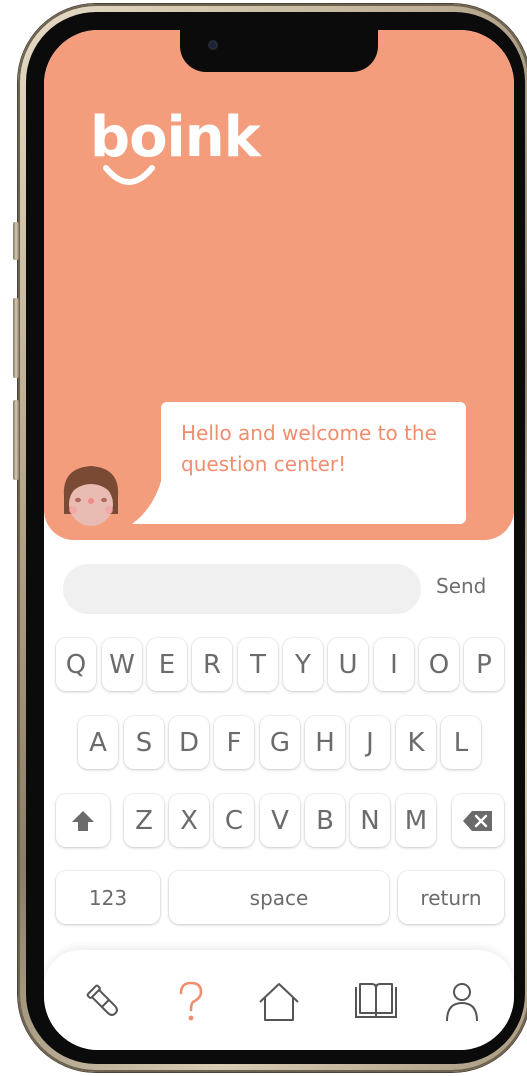 This screenshot has height=1076, width=527. What do you see at coordinates (394, 664) in the screenshot?
I see `key-i: I` at bounding box center [394, 664].